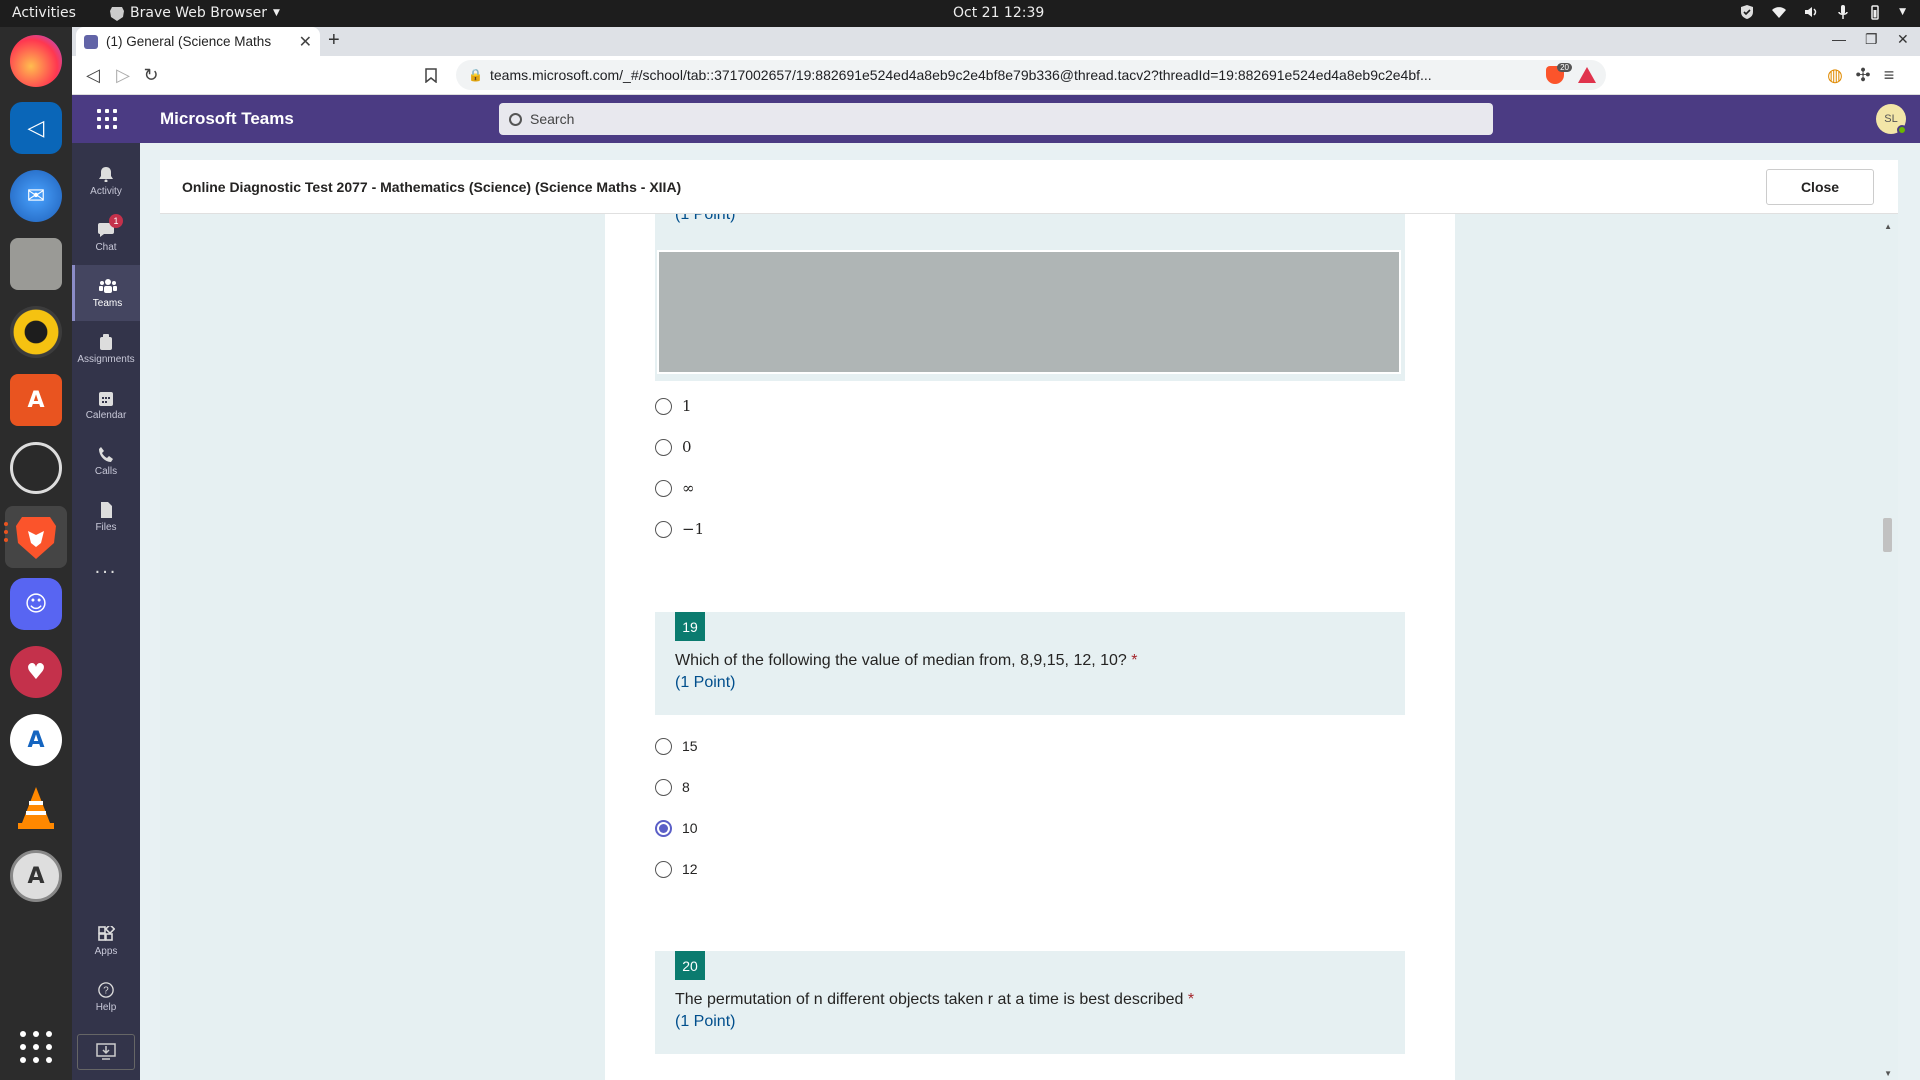  What do you see at coordinates (36, 400) in the screenshot?
I see `ubuntu-software-icon: A` at bounding box center [36, 400].